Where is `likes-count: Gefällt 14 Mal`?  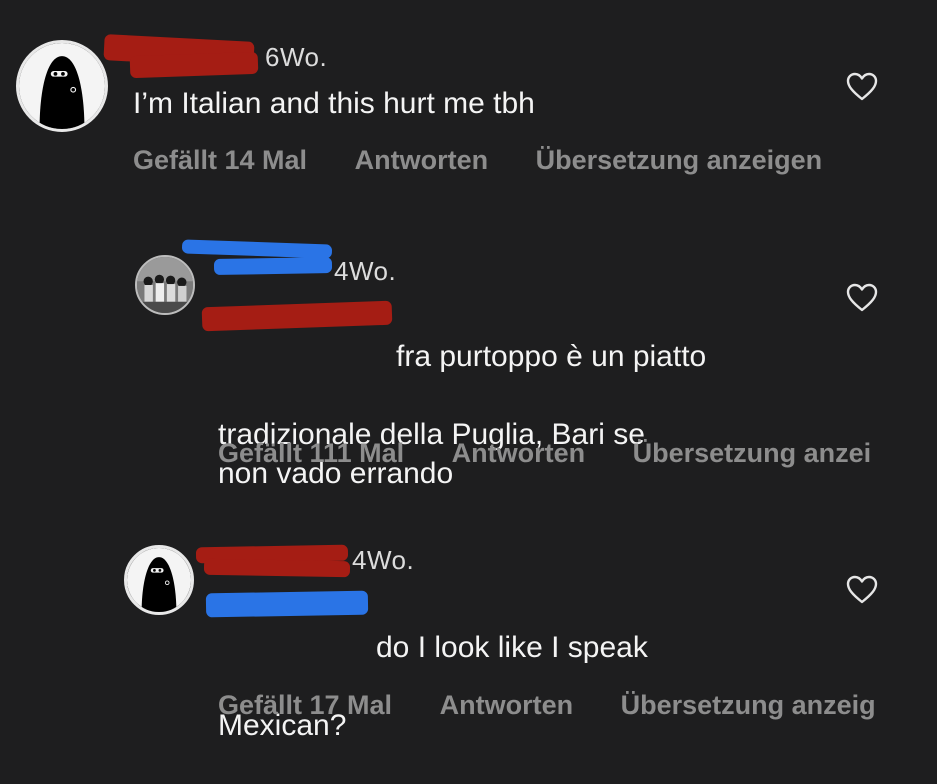 likes-count: Gefällt 14 Mal is located at coordinates (220, 160).